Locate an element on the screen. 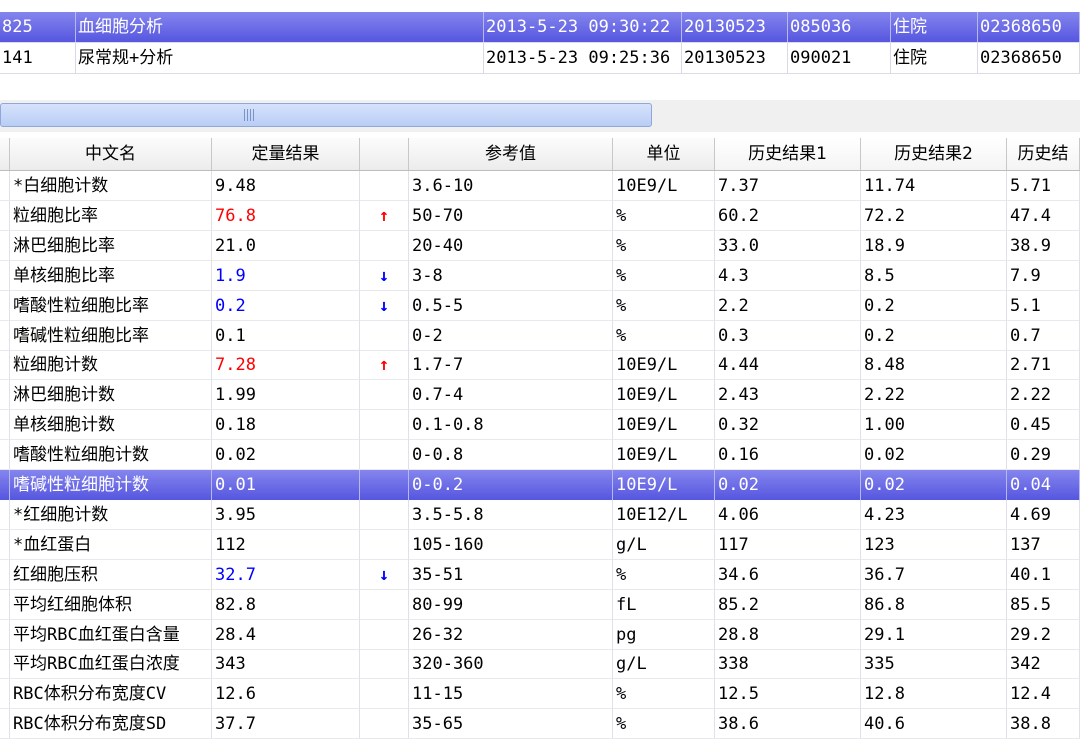  cell-ref: 3.5-5.8 is located at coordinates (511, 514).